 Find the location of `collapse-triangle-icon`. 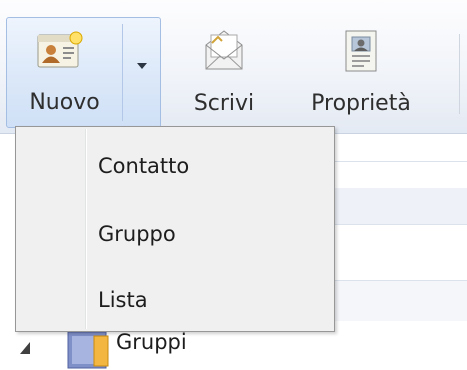

collapse-triangle-icon is located at coordinates (25, 348).